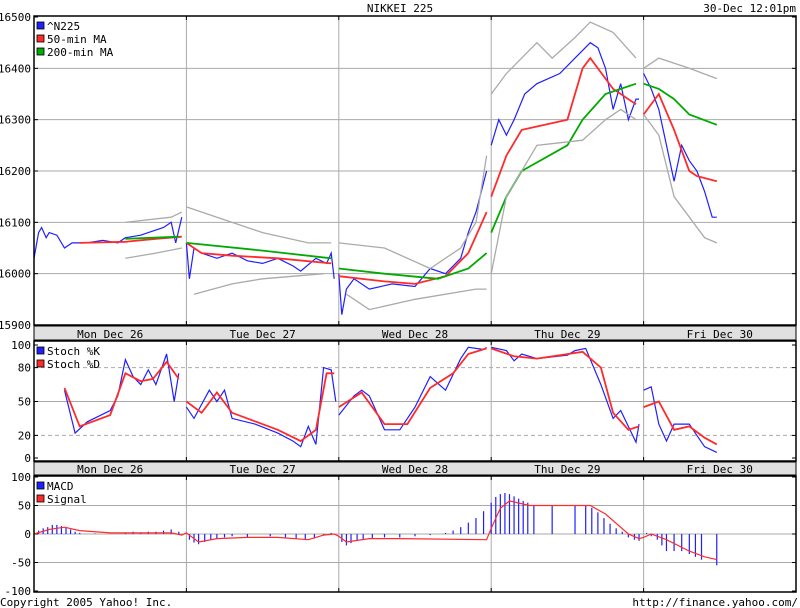 Image resolution: width=800 pixels, height=608 pixels. Describe the element at coordinates (24, 435) in the screenshot. I see `y-tick-label: 20` at that location.